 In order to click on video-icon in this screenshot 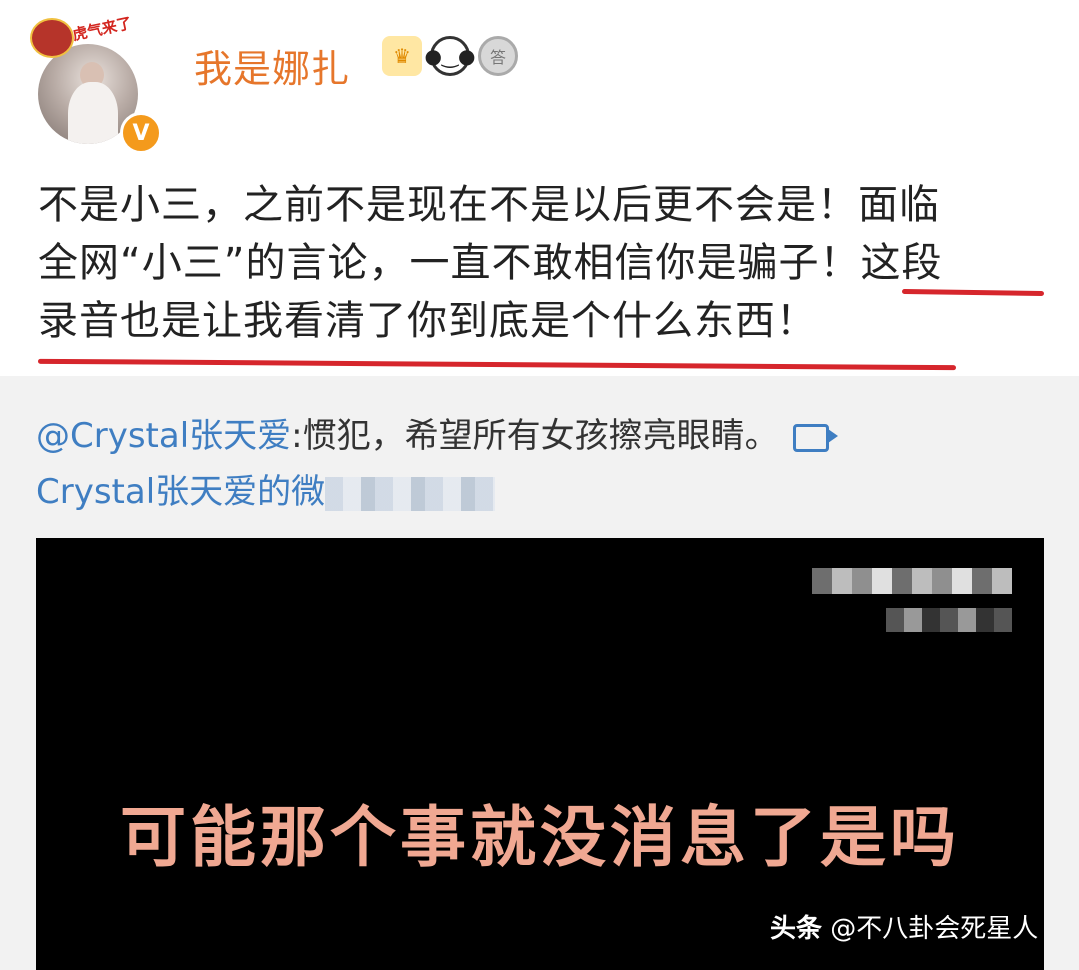, I will do `click(810, 437)`.